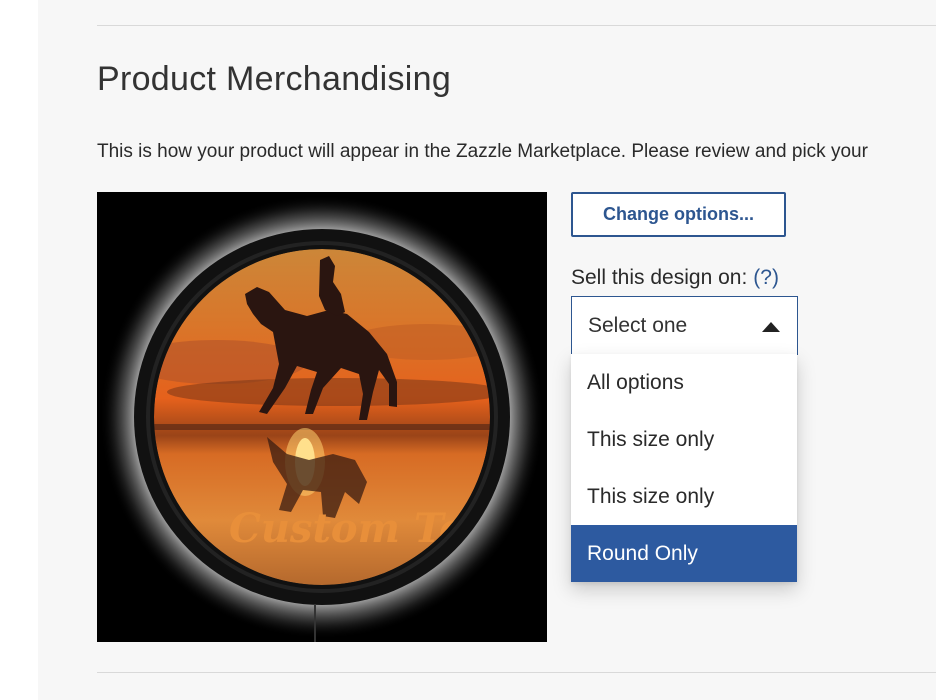 This screenshot has width=936, height=700. Describe the element at coordinates (516, 25) in the screenshot. I see `top-divider` at that location.